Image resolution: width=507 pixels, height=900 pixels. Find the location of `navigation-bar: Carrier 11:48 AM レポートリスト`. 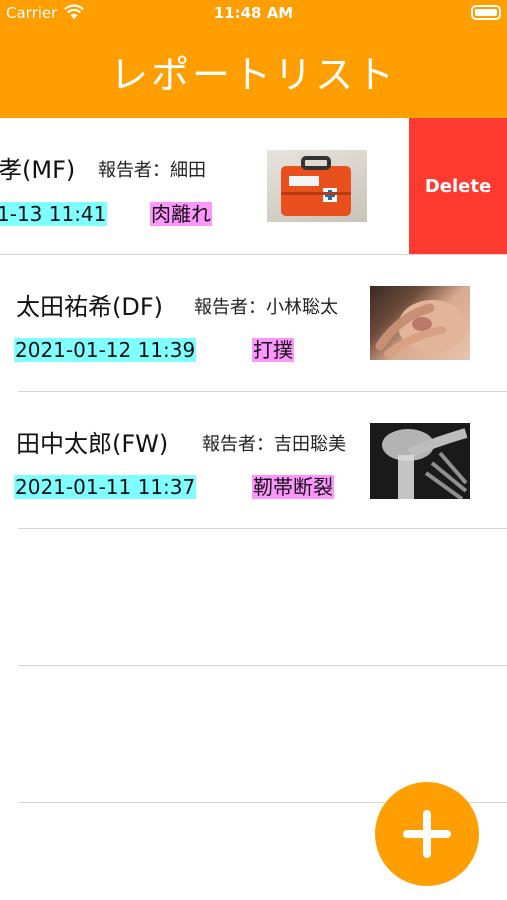

navigation-bar: Carrier 11:48 AM レポートリスト is located at coordinates (253, 59).